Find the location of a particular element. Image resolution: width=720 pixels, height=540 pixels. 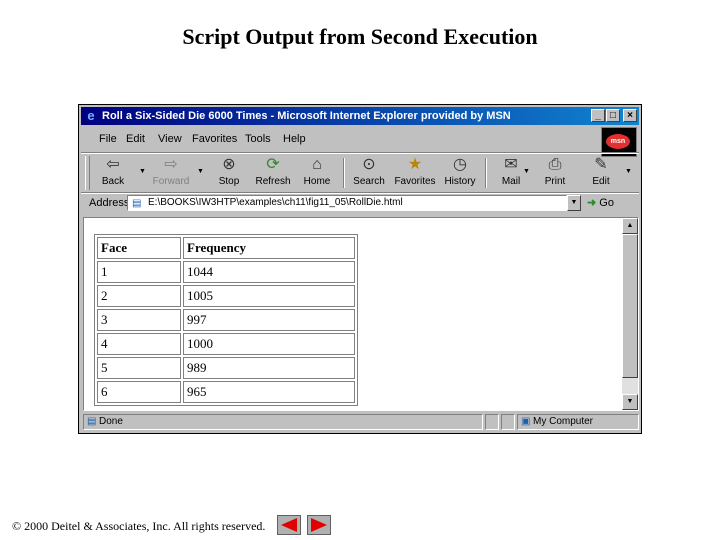

home-button: ⌂ Home is located at coordinates (317, 173).